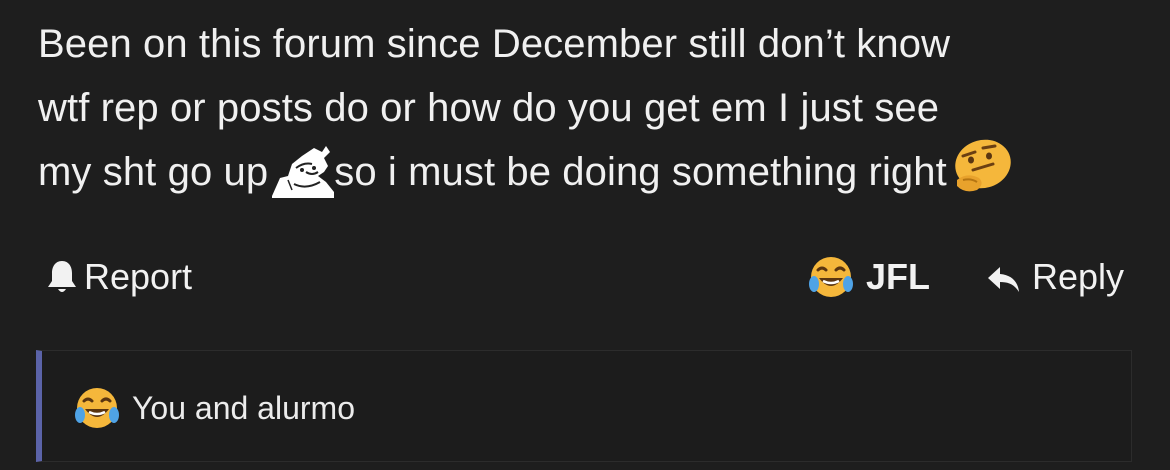 This screenshot has width=1170, height=470. Describe the element at coordinates (1078, 276) in the screenshot. I see `reply-label: Reply` at that location.